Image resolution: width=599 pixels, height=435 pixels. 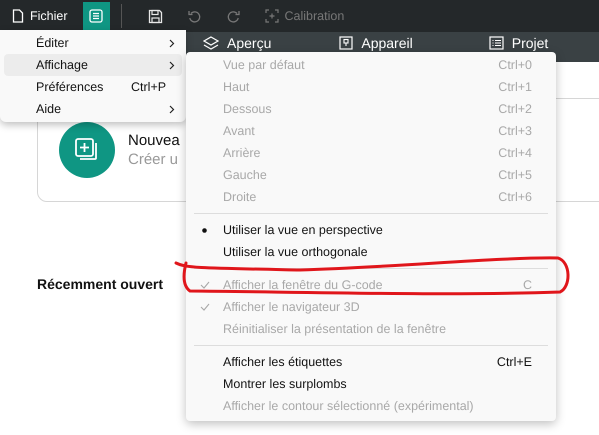 I want to click on card-title: Nouvea, so click(x=154, y=140).